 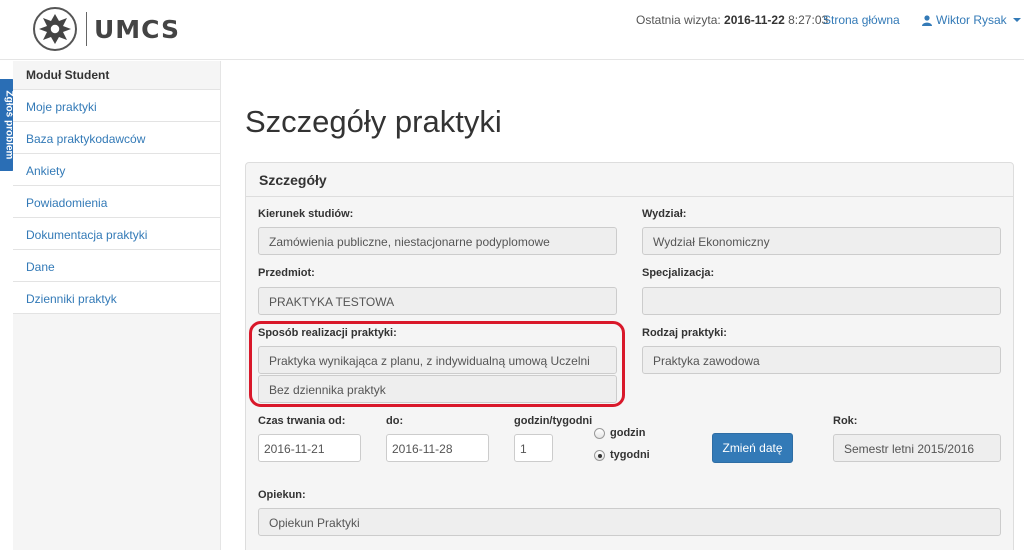 I want to click on sidebar-item-moje-praktyki: Moje praktyki, so click(x=116, y=106).